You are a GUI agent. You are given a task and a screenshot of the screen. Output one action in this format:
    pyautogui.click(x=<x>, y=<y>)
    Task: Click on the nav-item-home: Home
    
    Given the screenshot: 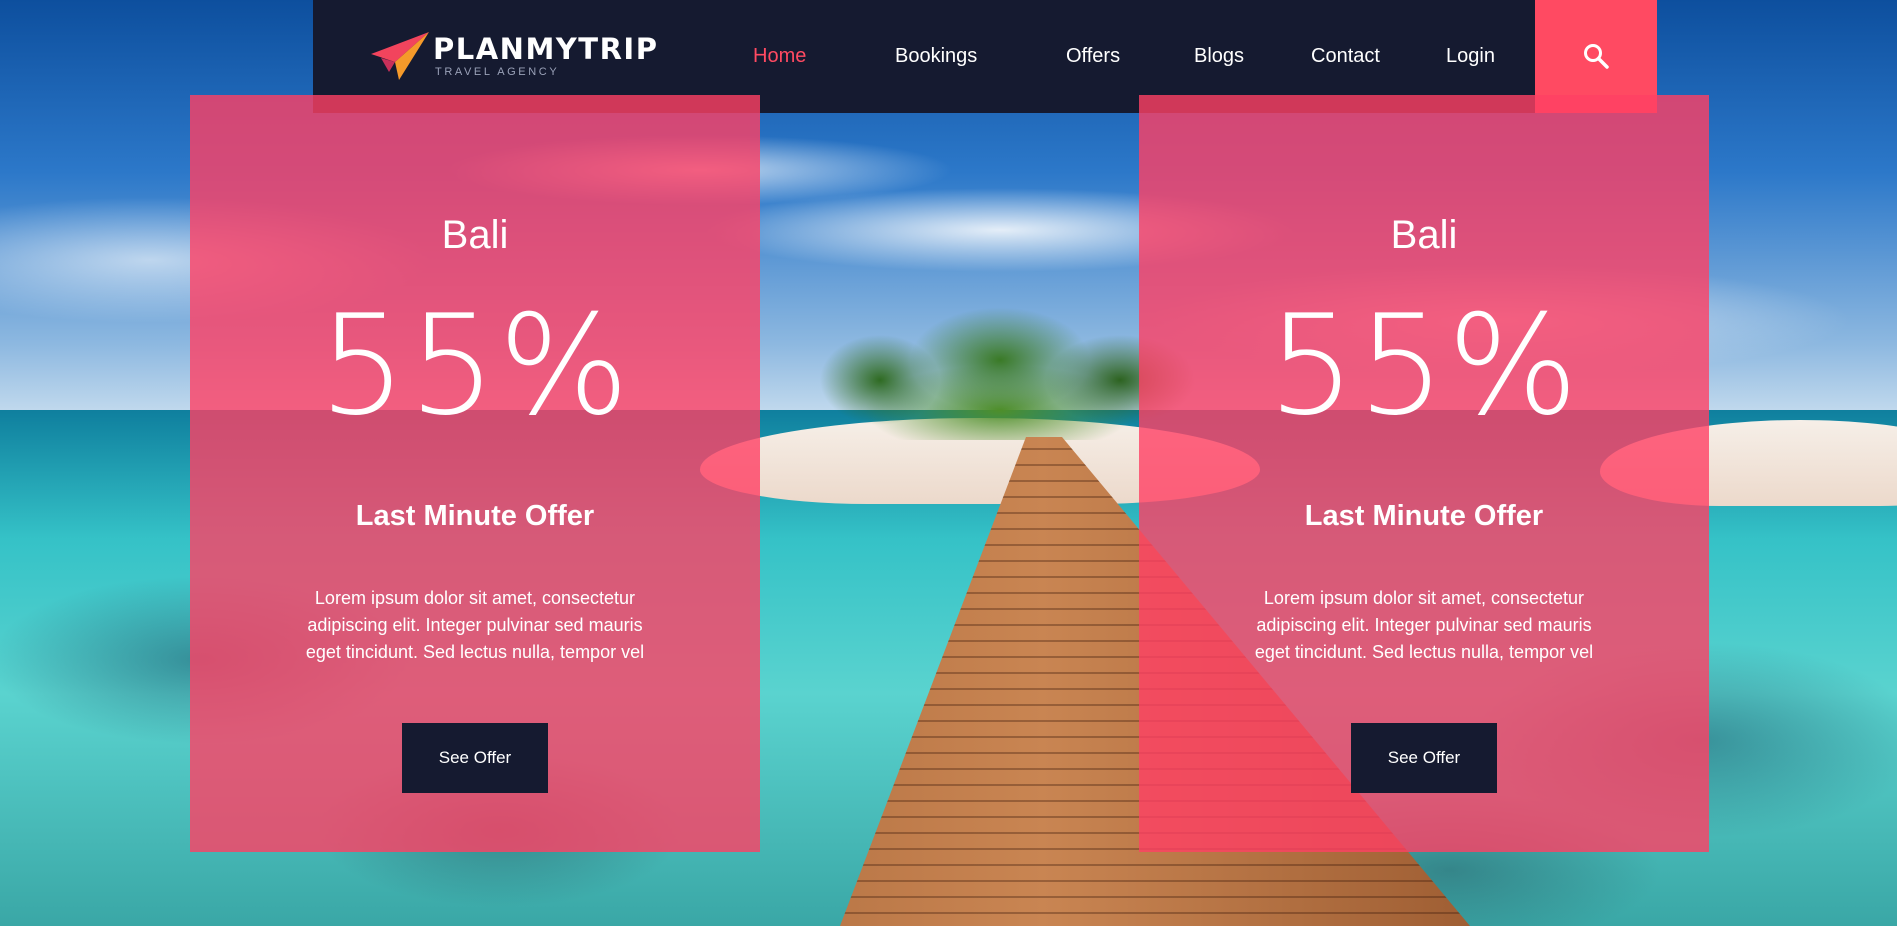 What is the action you would take?
    pyautogui.click(x=779, y=56)
    